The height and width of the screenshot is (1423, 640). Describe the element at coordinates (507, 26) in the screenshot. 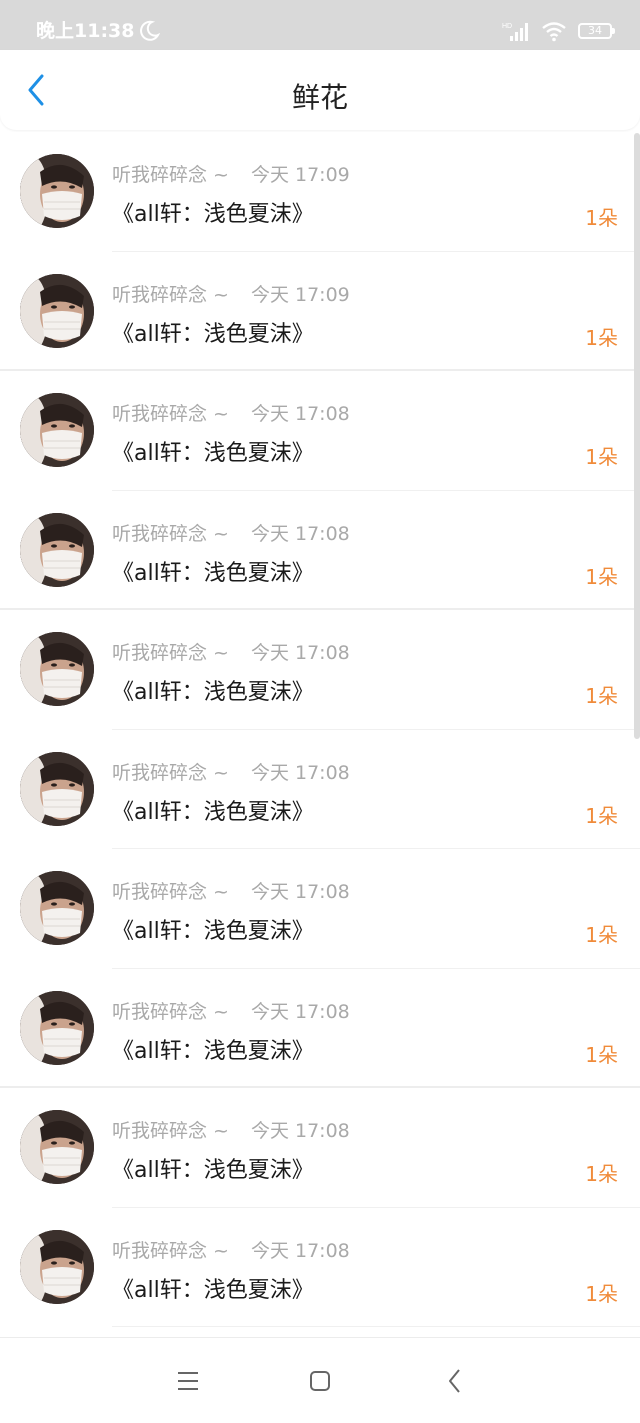

I see `network-label: HD` at that location.